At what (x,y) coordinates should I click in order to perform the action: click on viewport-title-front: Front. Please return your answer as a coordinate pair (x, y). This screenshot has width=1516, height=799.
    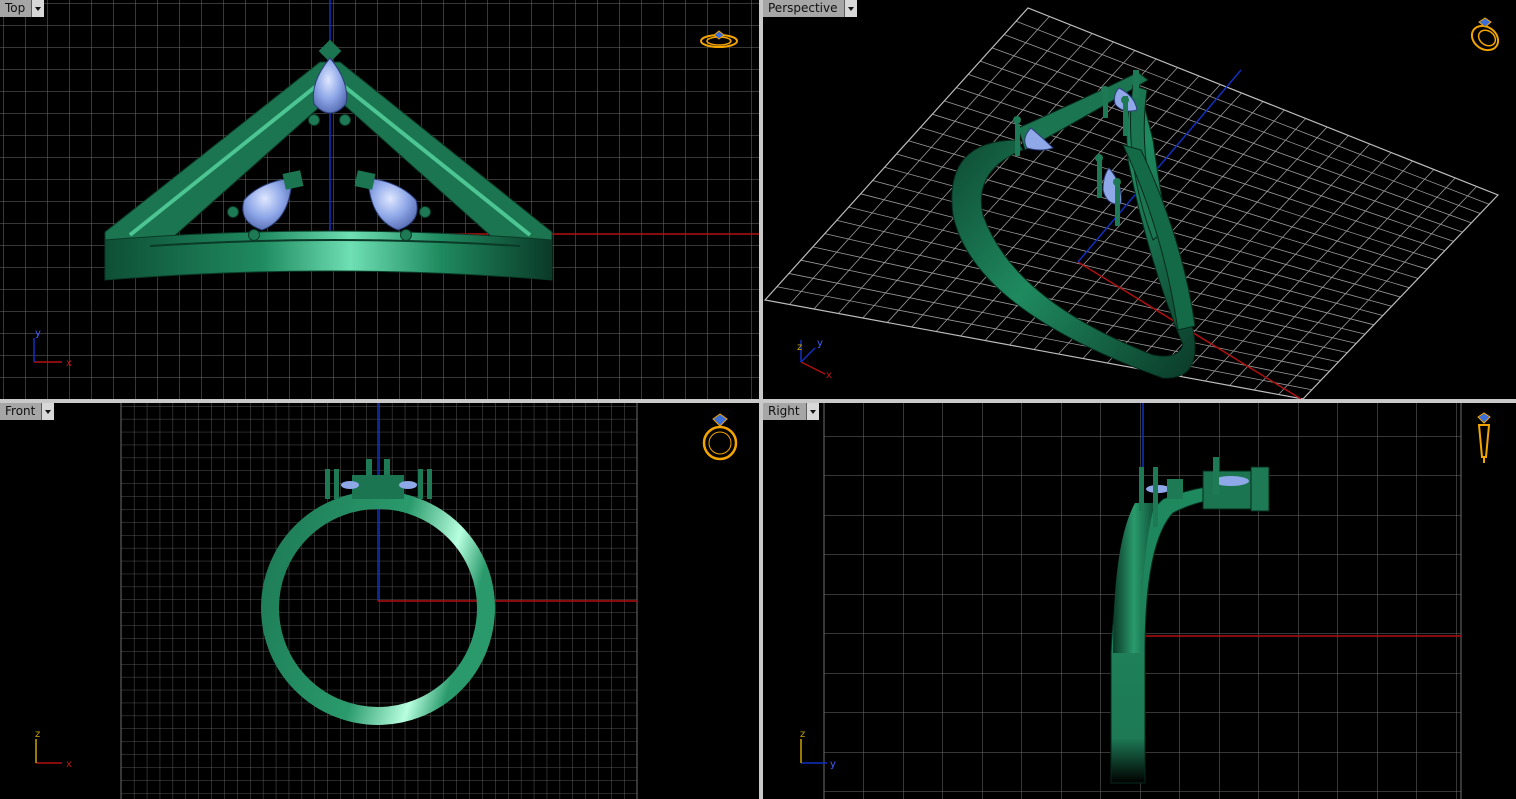
    Looking at the image, I should click on (27, 411).